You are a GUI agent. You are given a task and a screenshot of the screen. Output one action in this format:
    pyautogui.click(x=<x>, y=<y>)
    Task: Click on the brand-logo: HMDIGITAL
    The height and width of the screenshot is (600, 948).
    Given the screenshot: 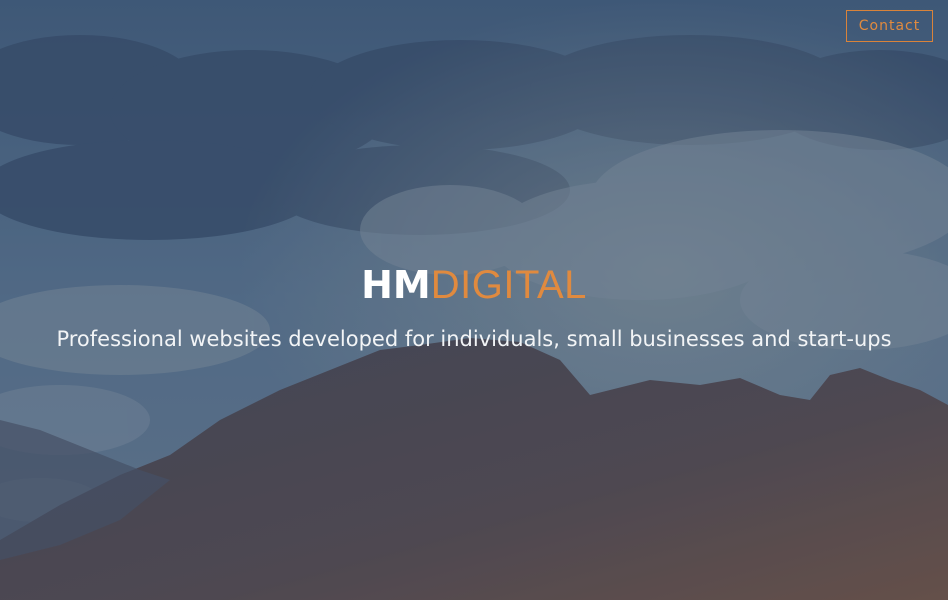 What is the action you would take?
    pyautogui.click(x=474, y=285)
    